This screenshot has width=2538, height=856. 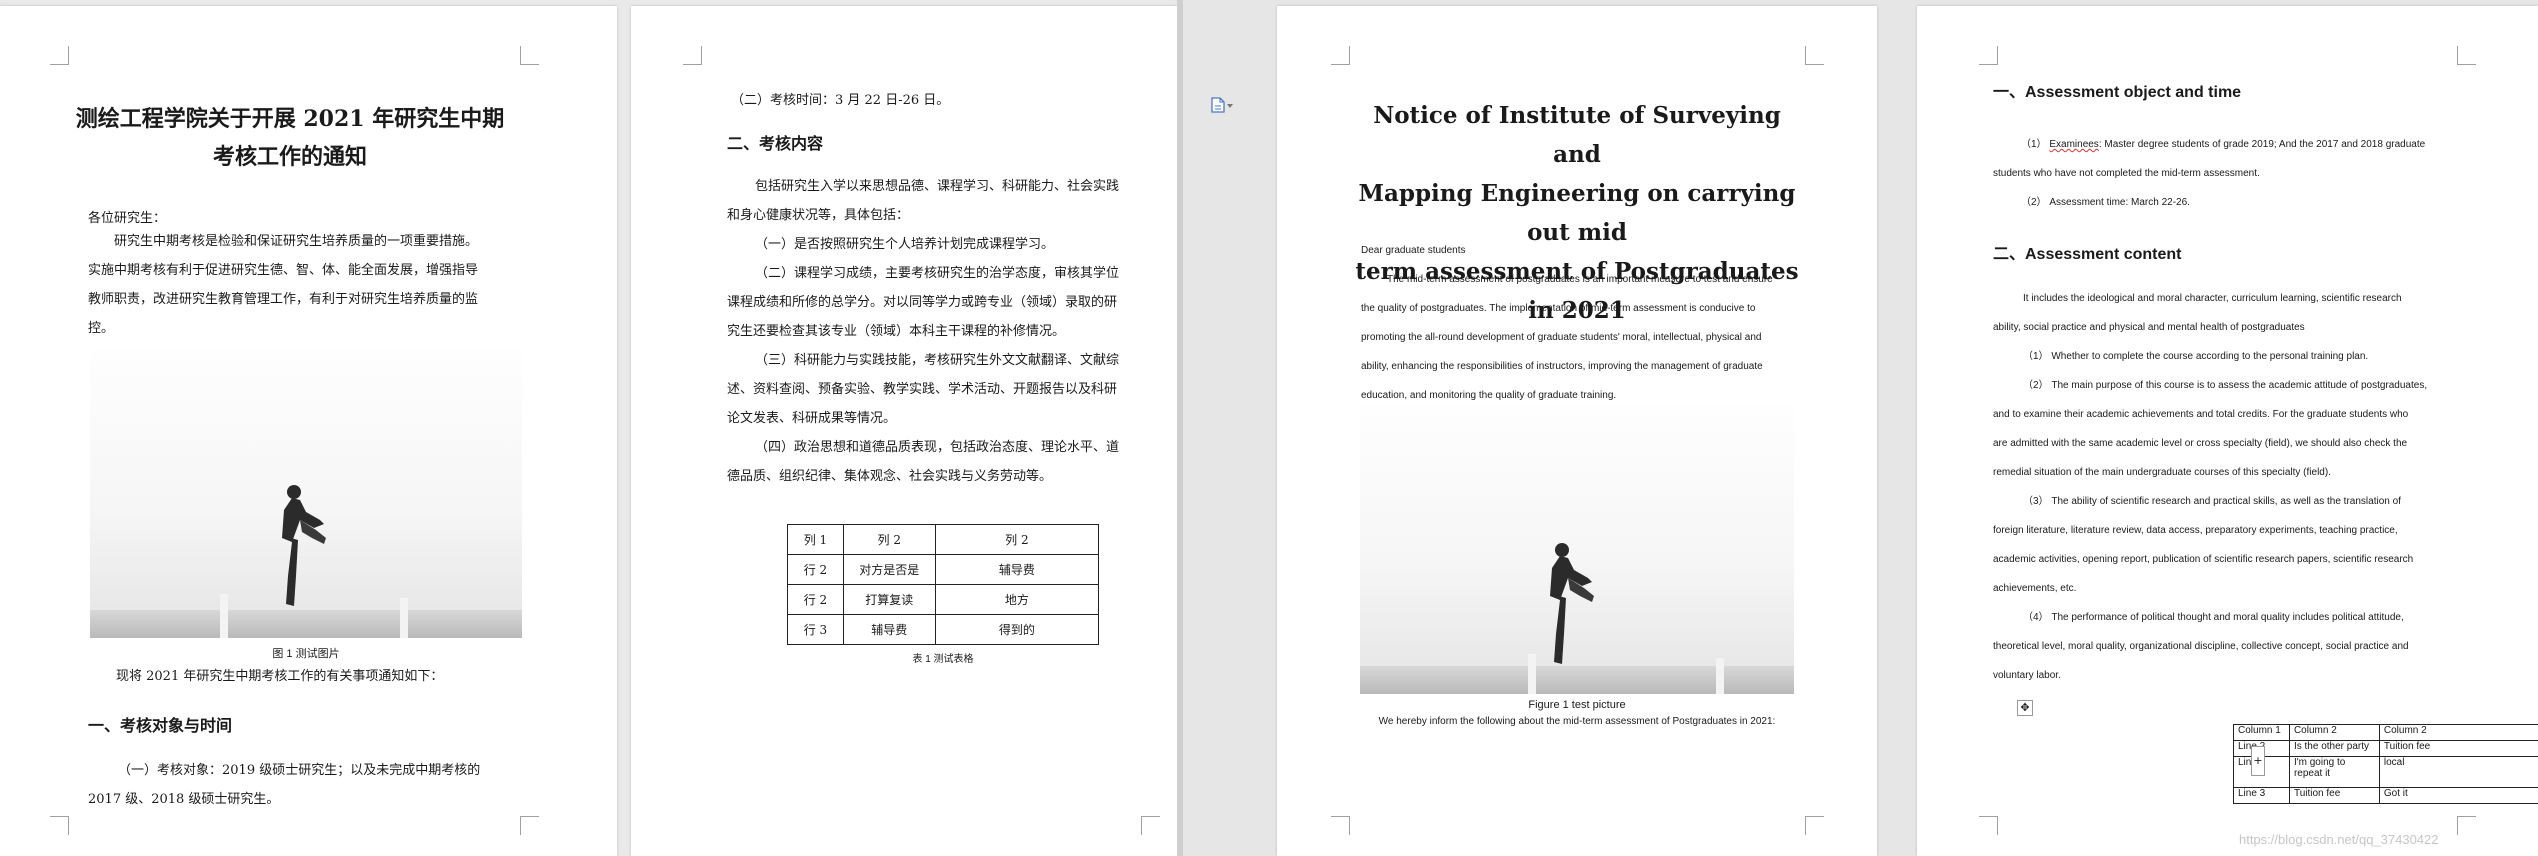 I want to click on table-row: 行 3 辅导费 得到的, so click(x=943, y=629).